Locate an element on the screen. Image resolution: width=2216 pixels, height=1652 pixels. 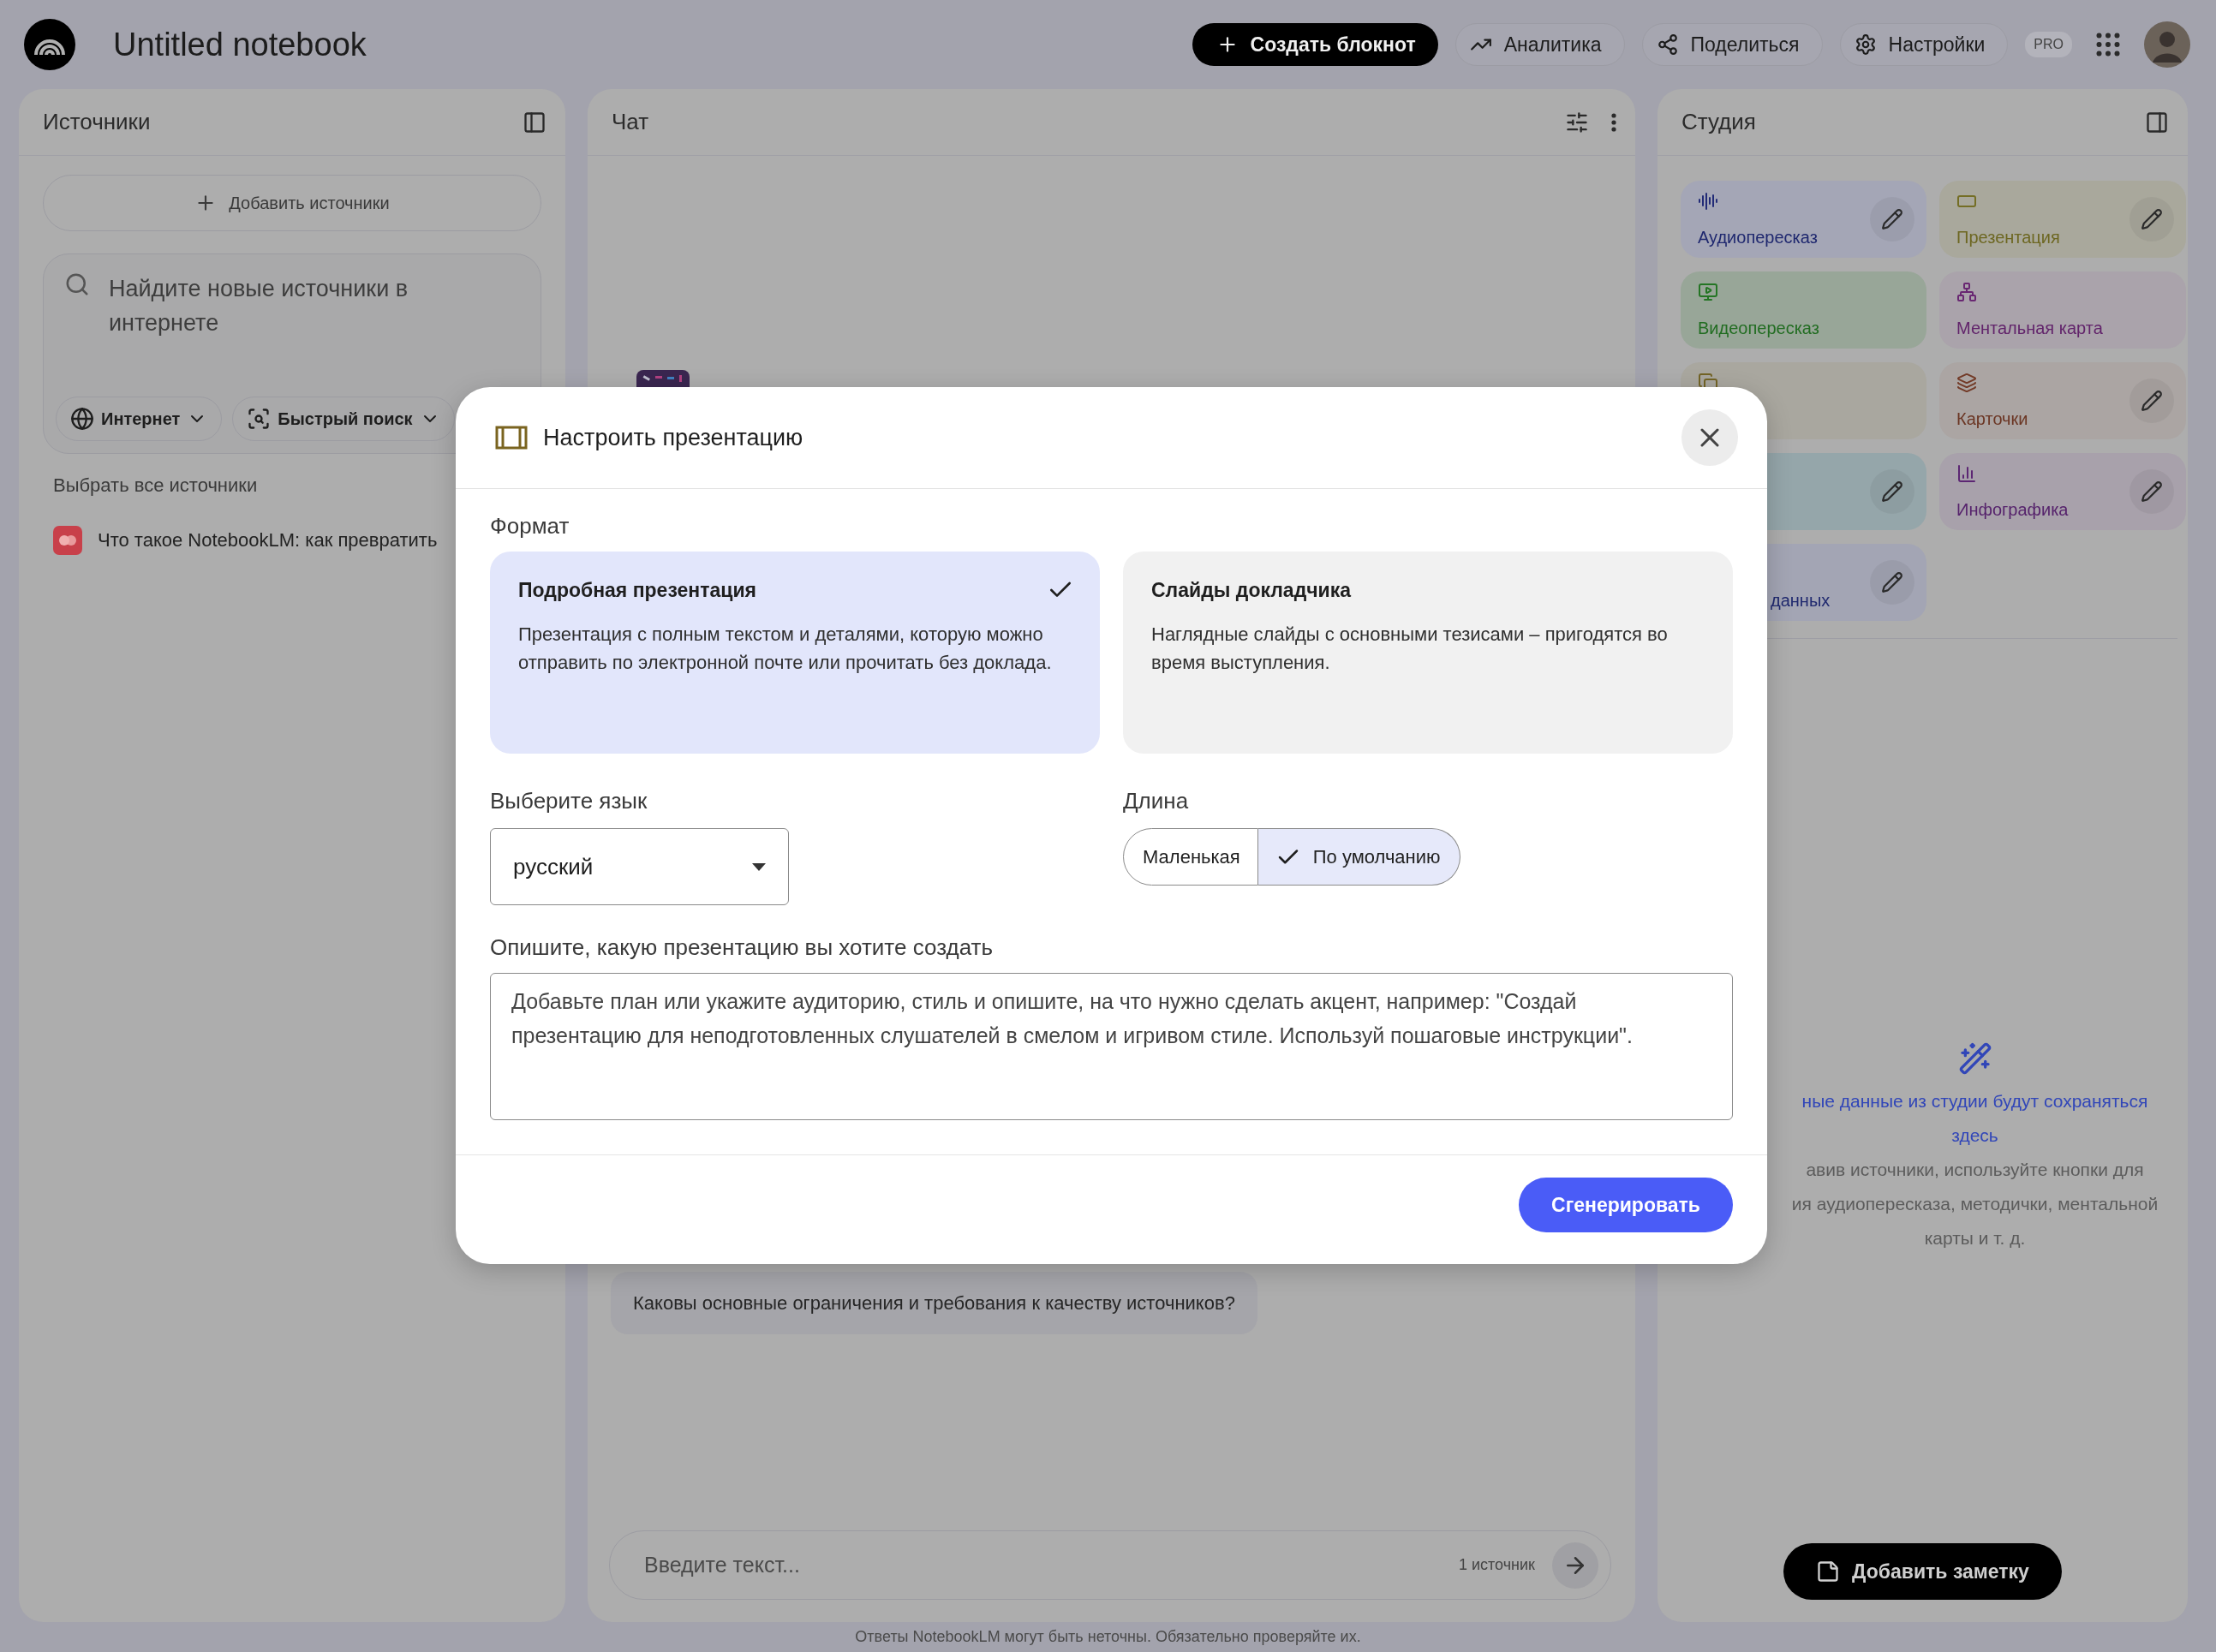
tile-label: Аудиопересказ is located at coordinates (1758, 238).